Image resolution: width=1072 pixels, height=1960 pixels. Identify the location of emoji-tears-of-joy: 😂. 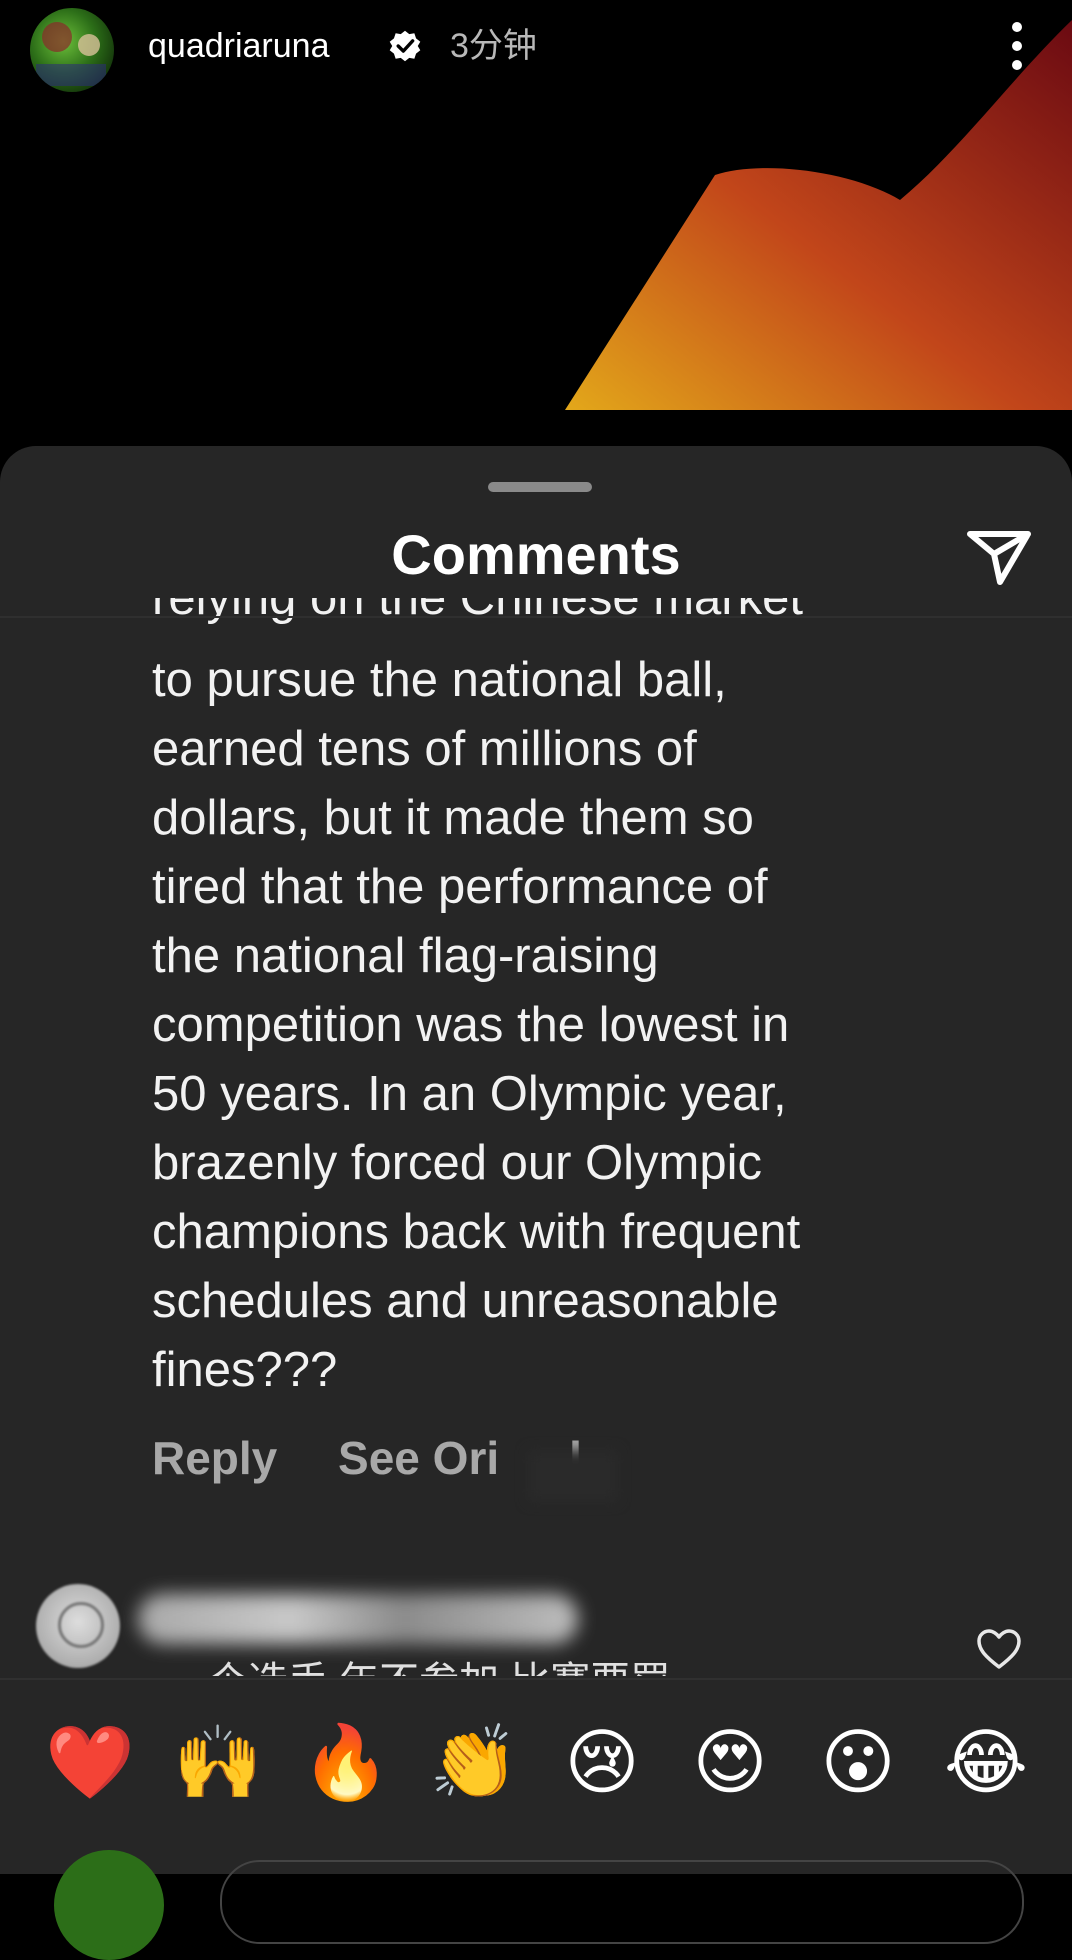
(986, 1762).